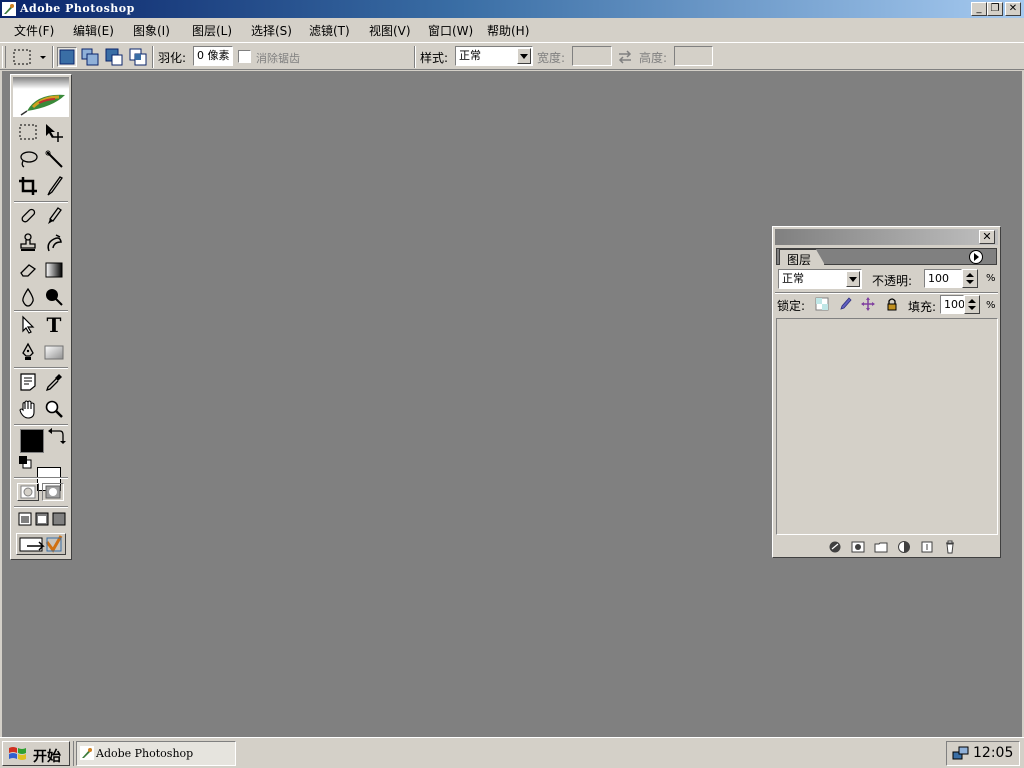  What do you see at coordinates (42, 519) in the screenshot?
I see `full-screen-menu-mode-icon` at bounding box center [42, 519].